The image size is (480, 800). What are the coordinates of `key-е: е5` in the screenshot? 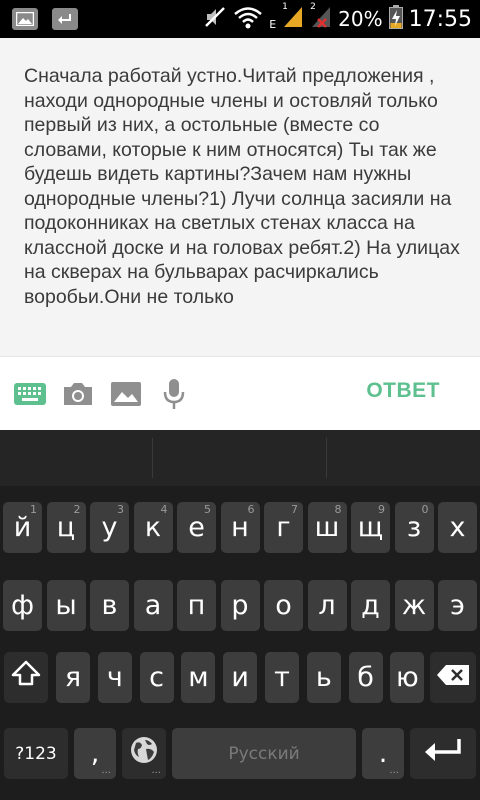 It's located at (196, 527).